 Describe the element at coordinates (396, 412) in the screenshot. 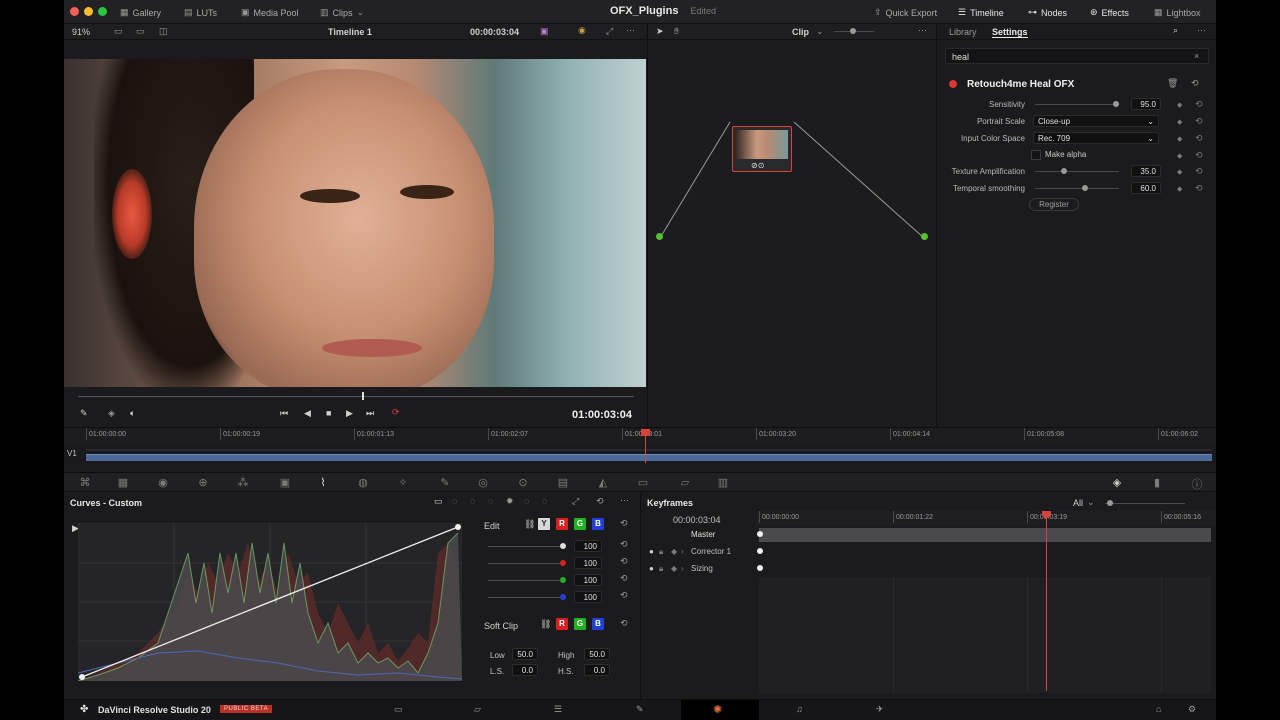

I see `loop-icon: ⟳` at that location.